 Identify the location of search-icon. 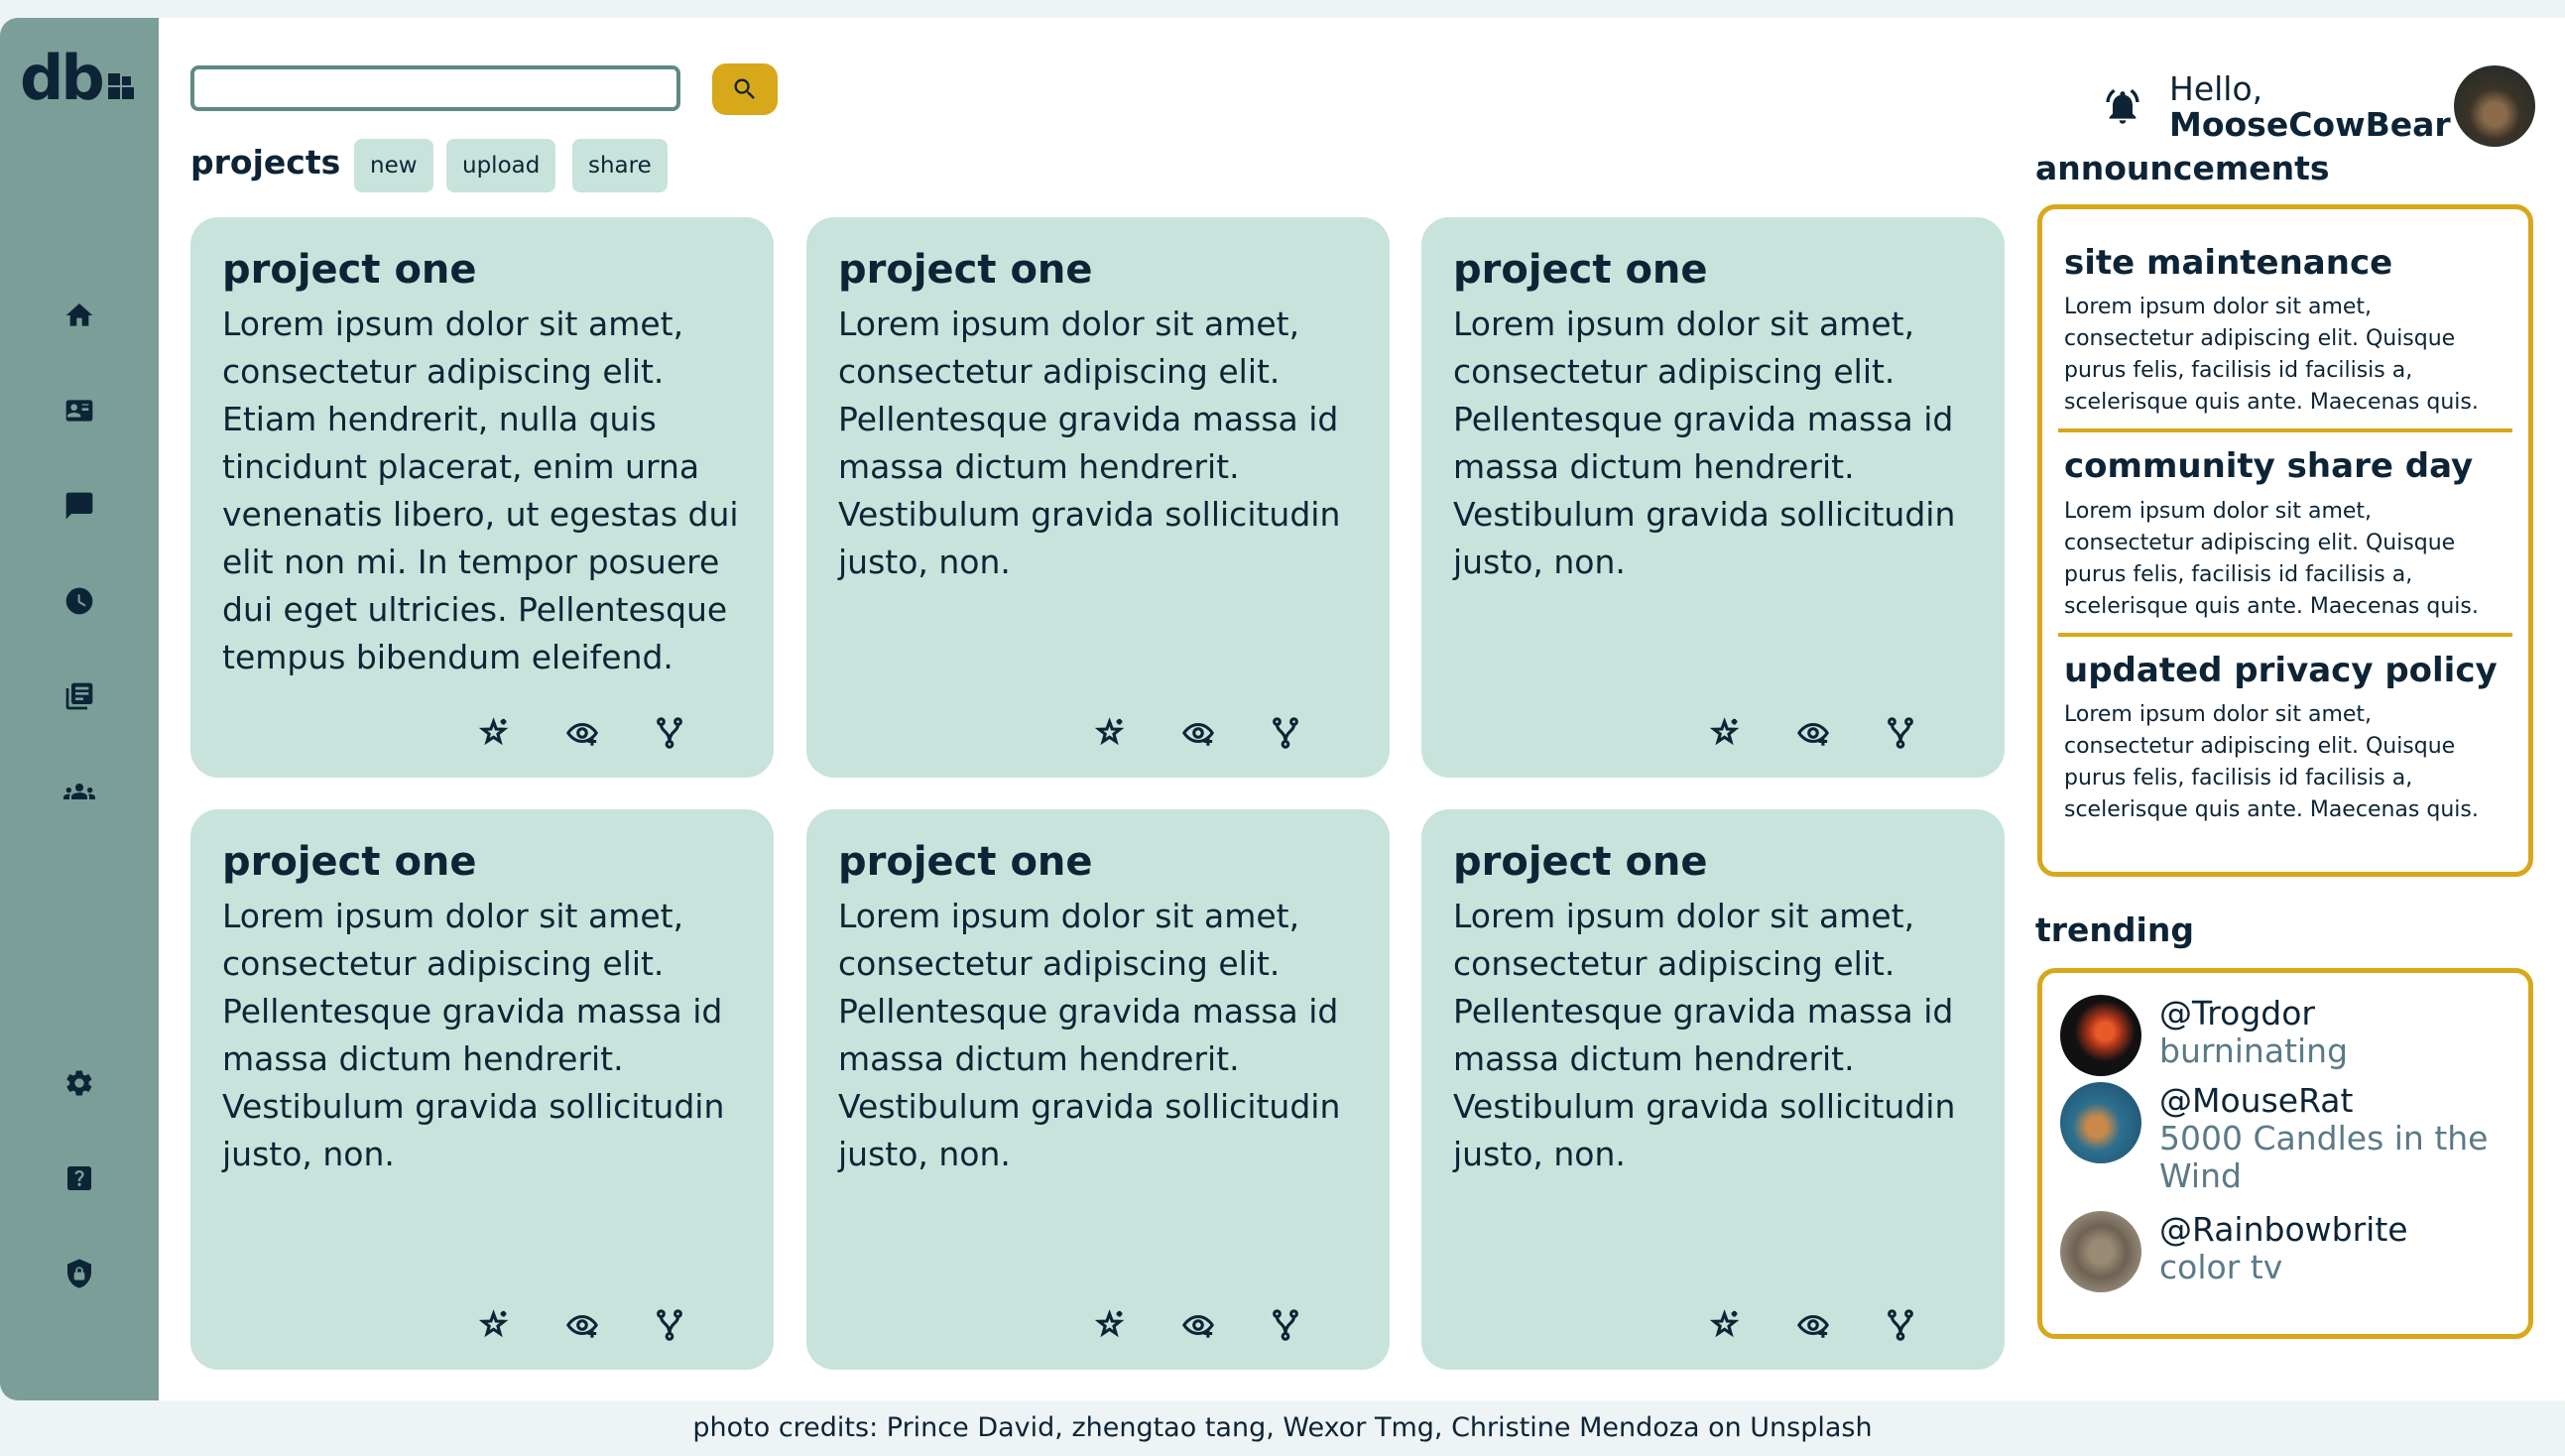
(745, 88).